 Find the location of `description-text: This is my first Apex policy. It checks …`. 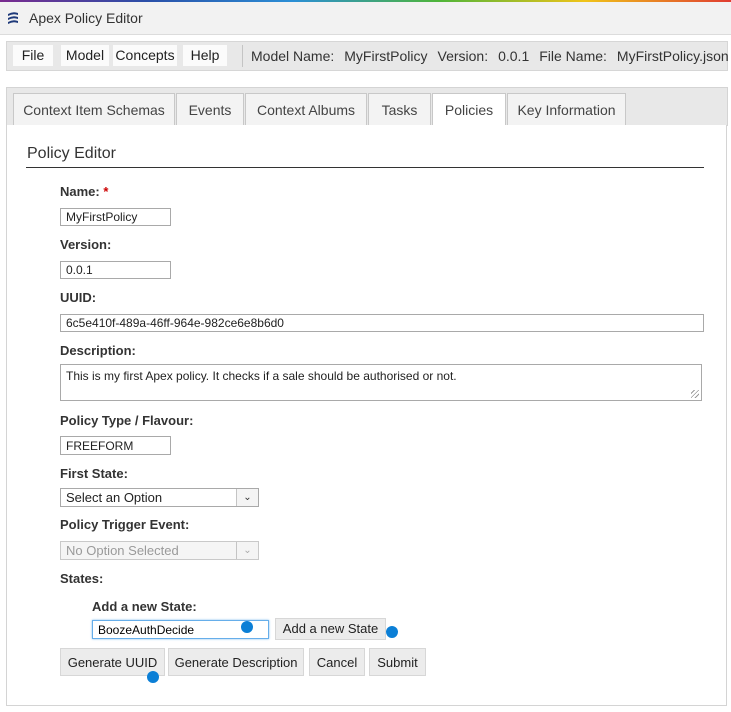

description-text: This is my first Apex policy. It checks … is located at coordinates (261, 376).